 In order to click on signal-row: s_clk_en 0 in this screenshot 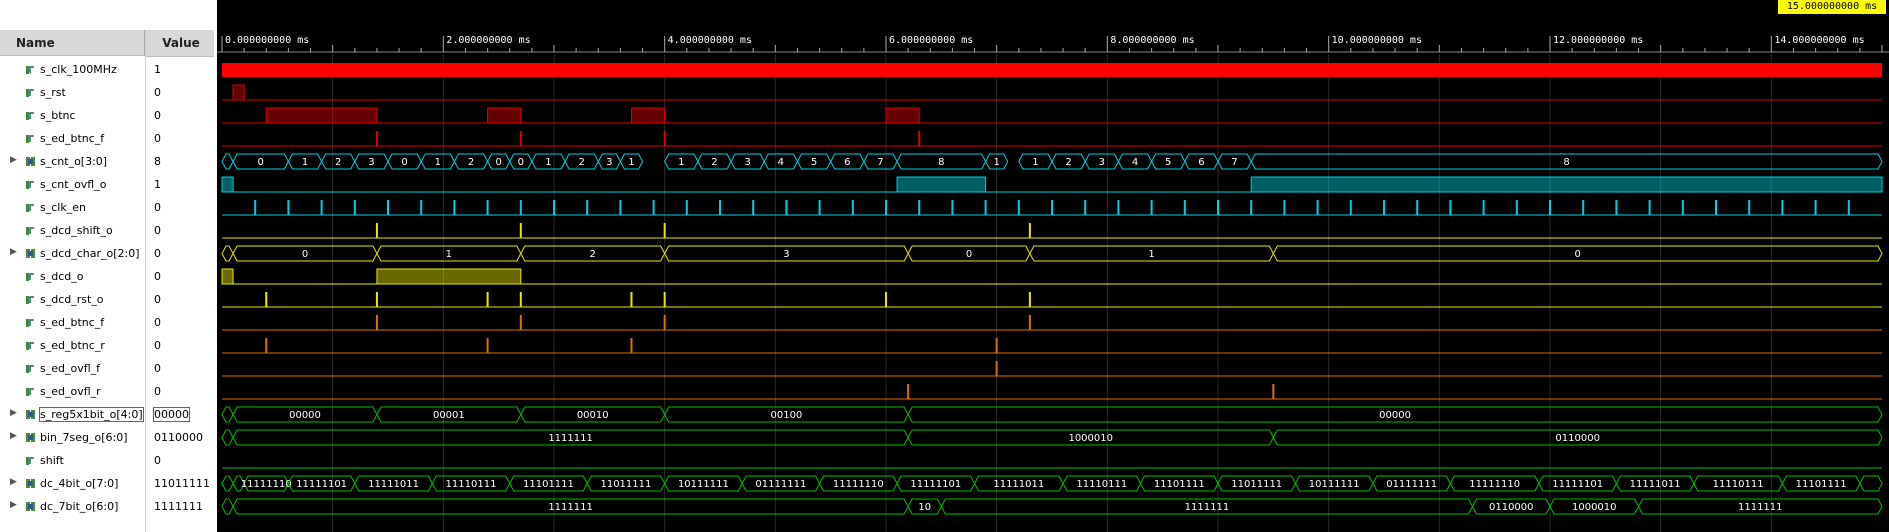, I will do `click(108, 207)`.